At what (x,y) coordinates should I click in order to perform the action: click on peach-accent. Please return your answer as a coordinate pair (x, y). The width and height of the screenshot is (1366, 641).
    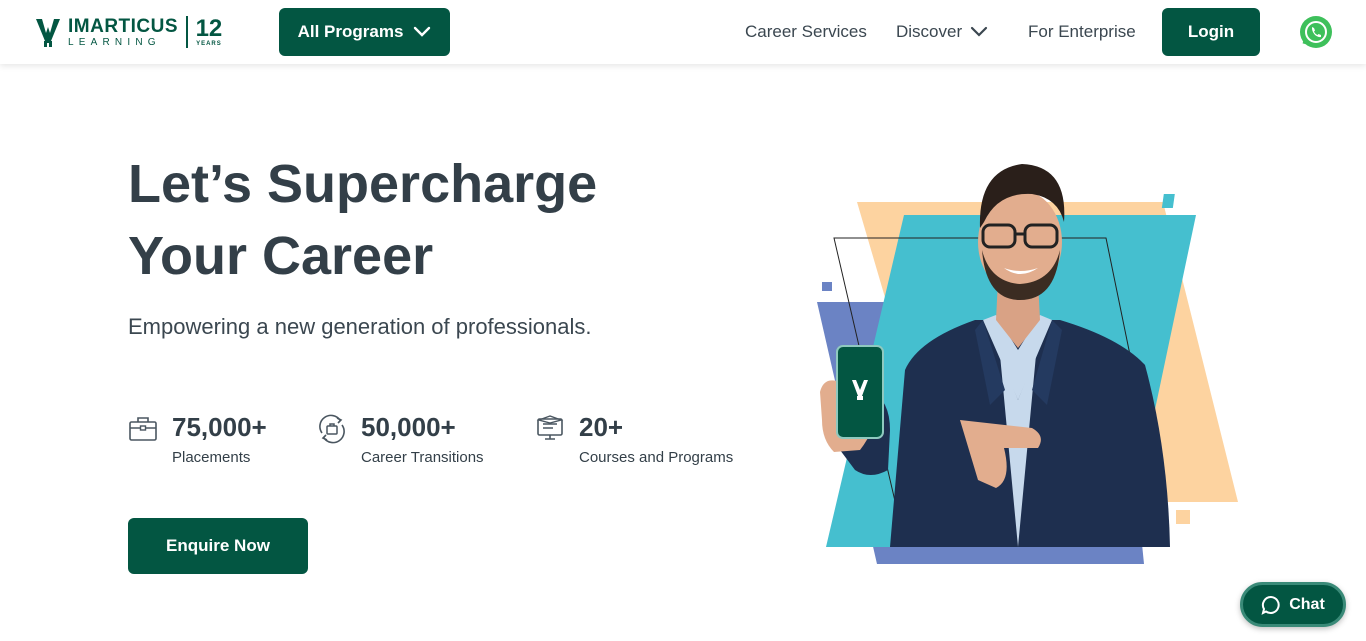
    Looking at the image, I should click on (1183, 517).